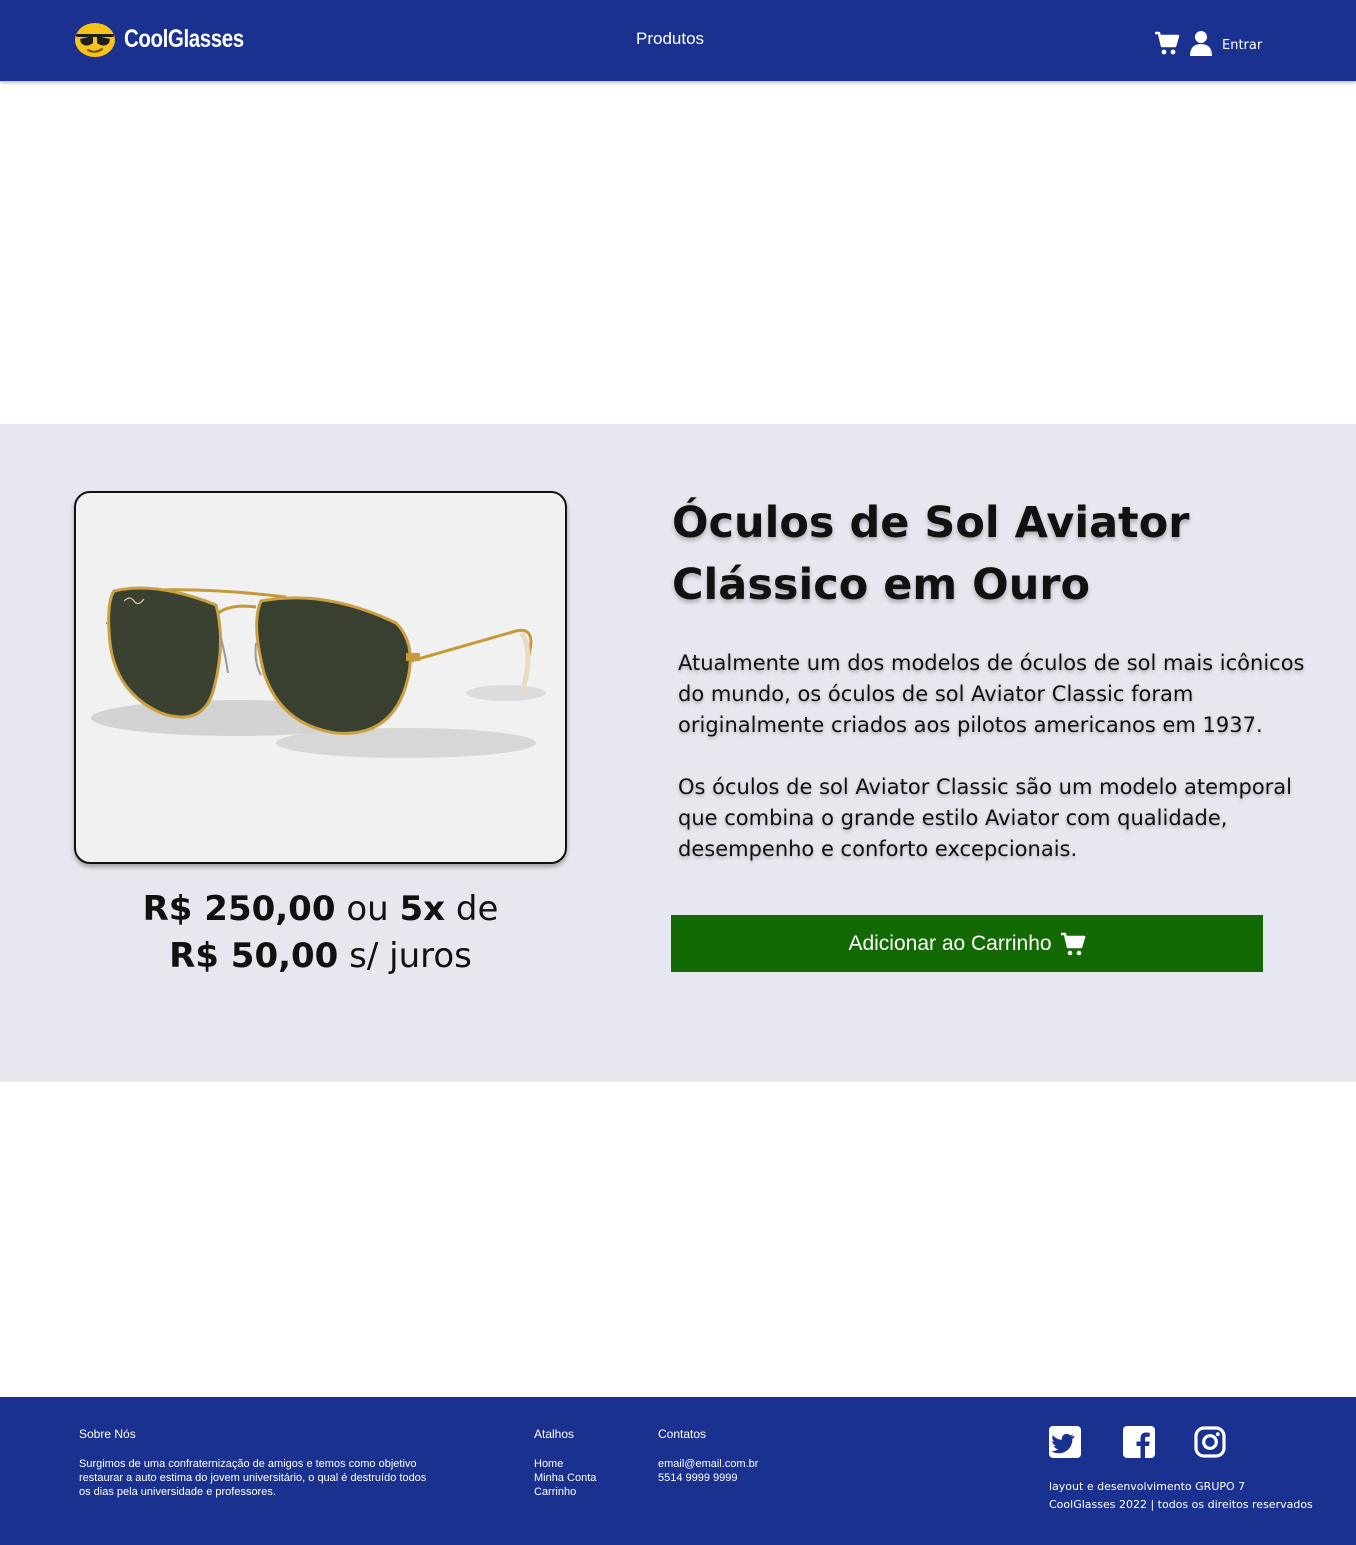 This screenshot has width=1356, height=1545. I want to click on user-icon, so click(1201, 43).